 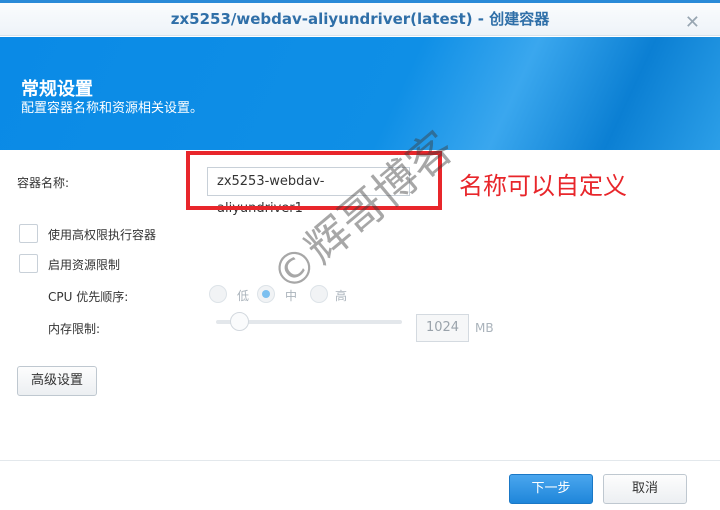 I want to click on cpu-radio-high, so click(x=319, y=294).